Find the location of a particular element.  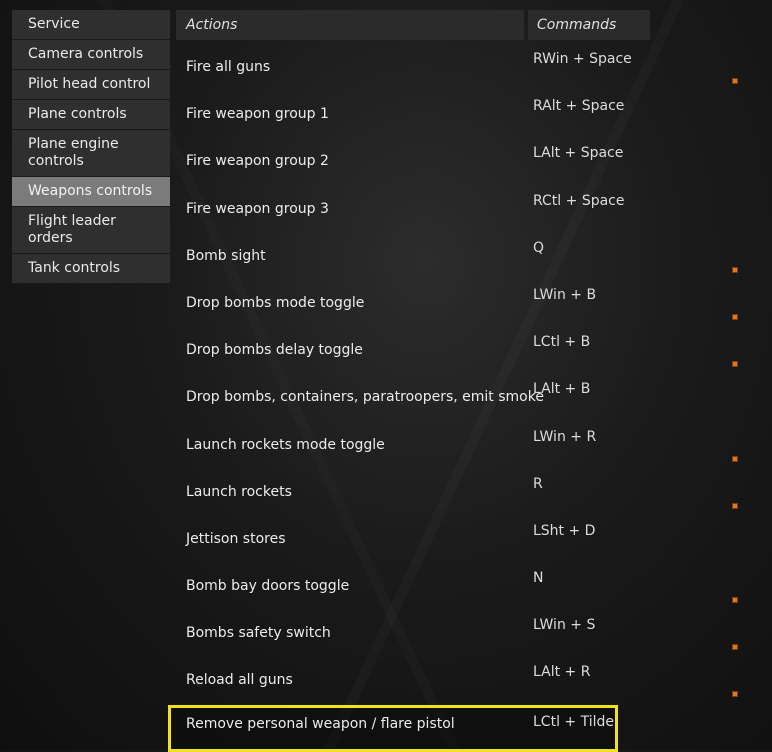

command-binding: RWin + Space is located at coordinates (593, 59).